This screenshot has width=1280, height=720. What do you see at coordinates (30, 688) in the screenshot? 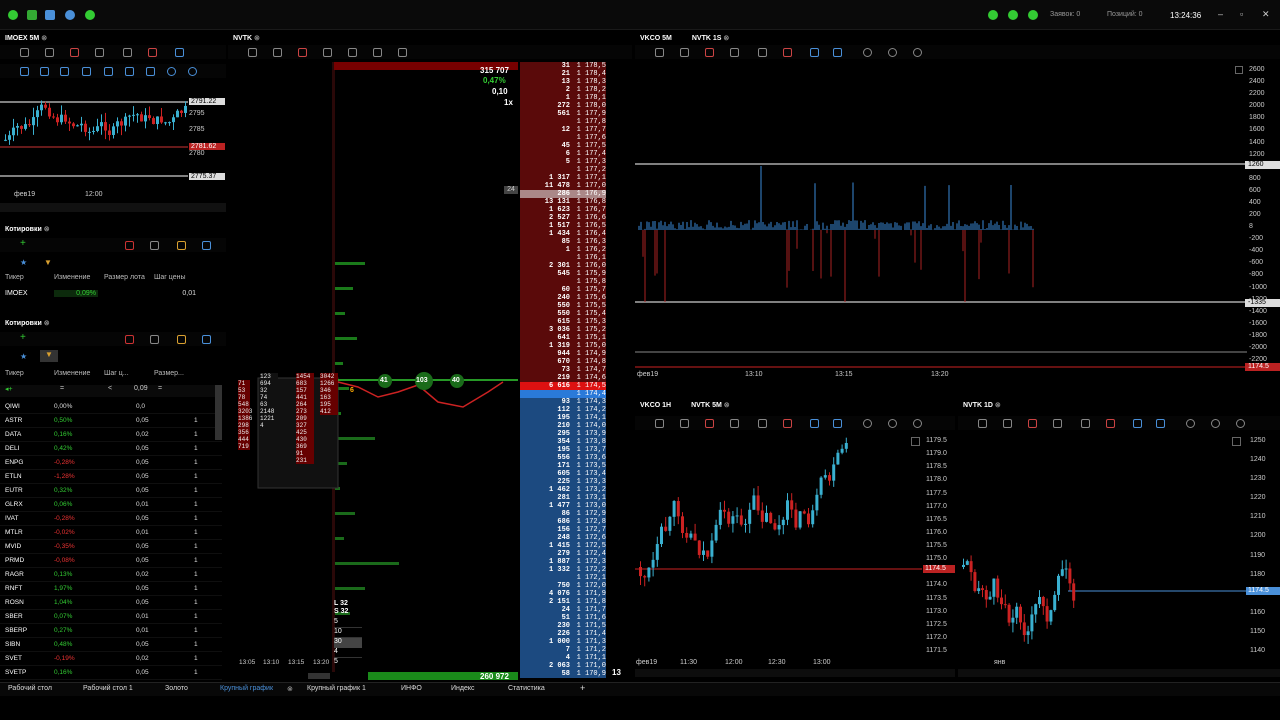
I see `tab-desktop: Рабочий стол` at bounding box center [30, 688].